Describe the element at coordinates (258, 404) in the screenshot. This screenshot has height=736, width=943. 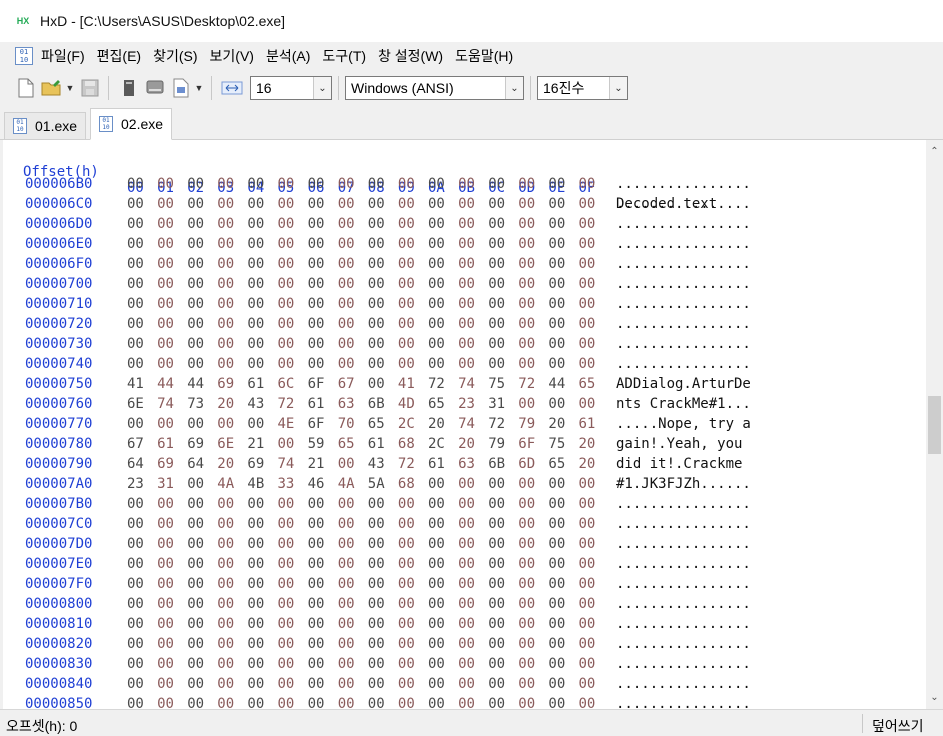
I see `hex-byte: 43` at that location.